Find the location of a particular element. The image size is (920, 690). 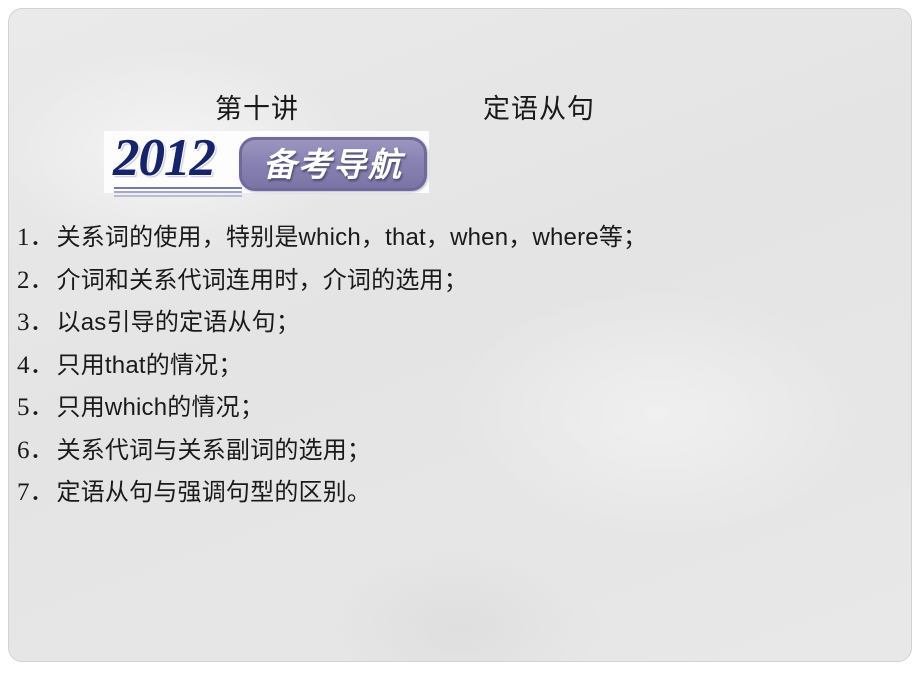

page-subtitle: 定语从句 is located at coordinates (539, 108).